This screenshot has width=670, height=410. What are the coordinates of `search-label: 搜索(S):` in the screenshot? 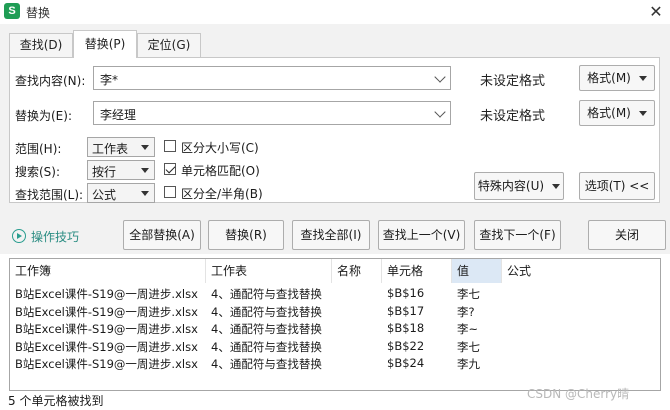 It's located at (38, 172).